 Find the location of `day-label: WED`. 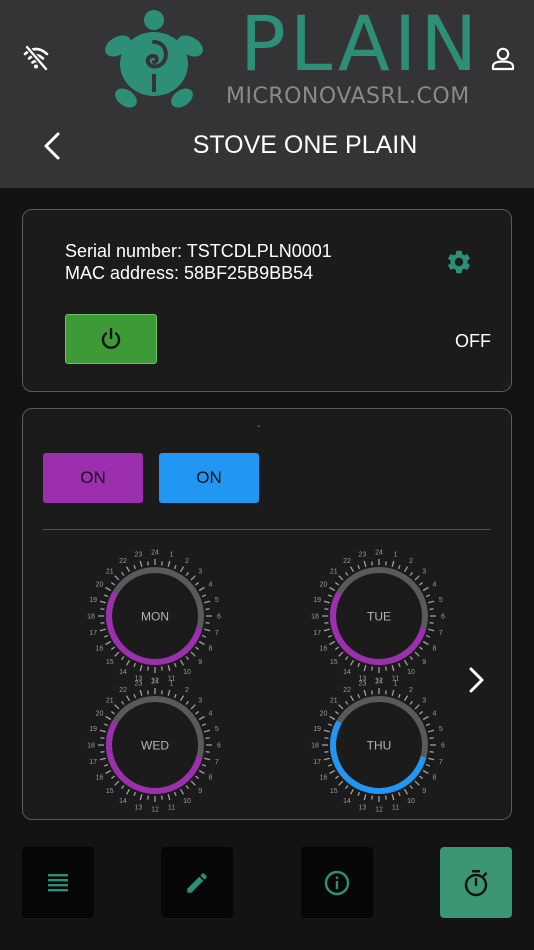

day-label: WED is located at coordinates (155, 746).